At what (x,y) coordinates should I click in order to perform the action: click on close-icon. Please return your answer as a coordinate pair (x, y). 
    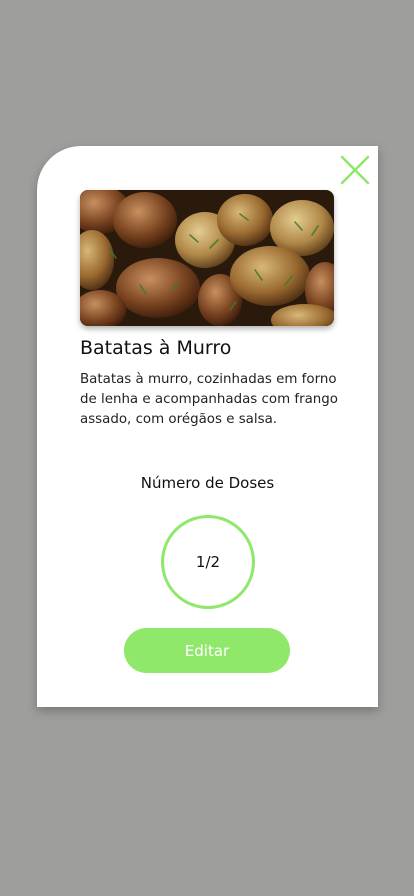
    Looking at the image, I should click on (355, 170).